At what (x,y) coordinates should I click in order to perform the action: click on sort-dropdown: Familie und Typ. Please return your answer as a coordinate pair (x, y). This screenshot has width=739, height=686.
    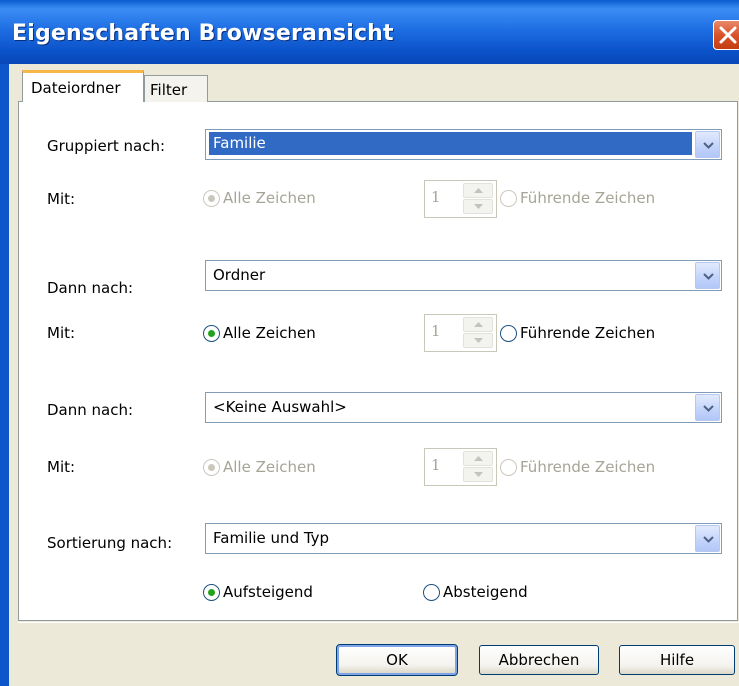
    Looking at the image, I should click on (463, 538).